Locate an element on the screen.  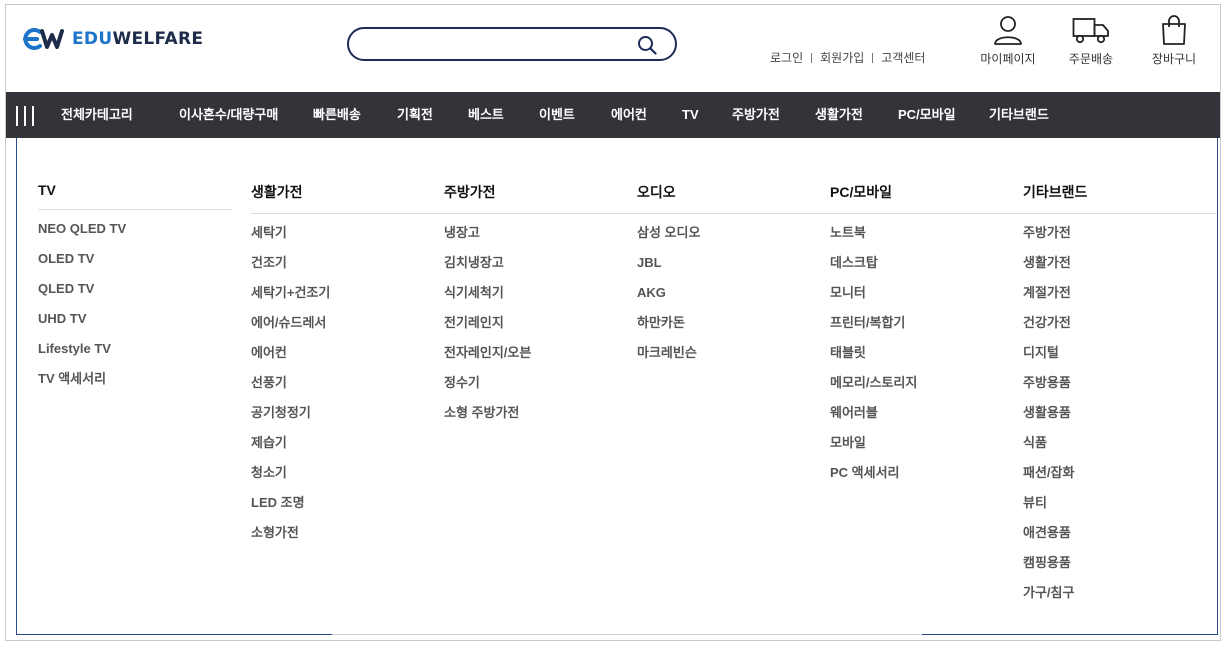
mega-menu-item: 삼성 오디오 is located at coordinates (734, 233).